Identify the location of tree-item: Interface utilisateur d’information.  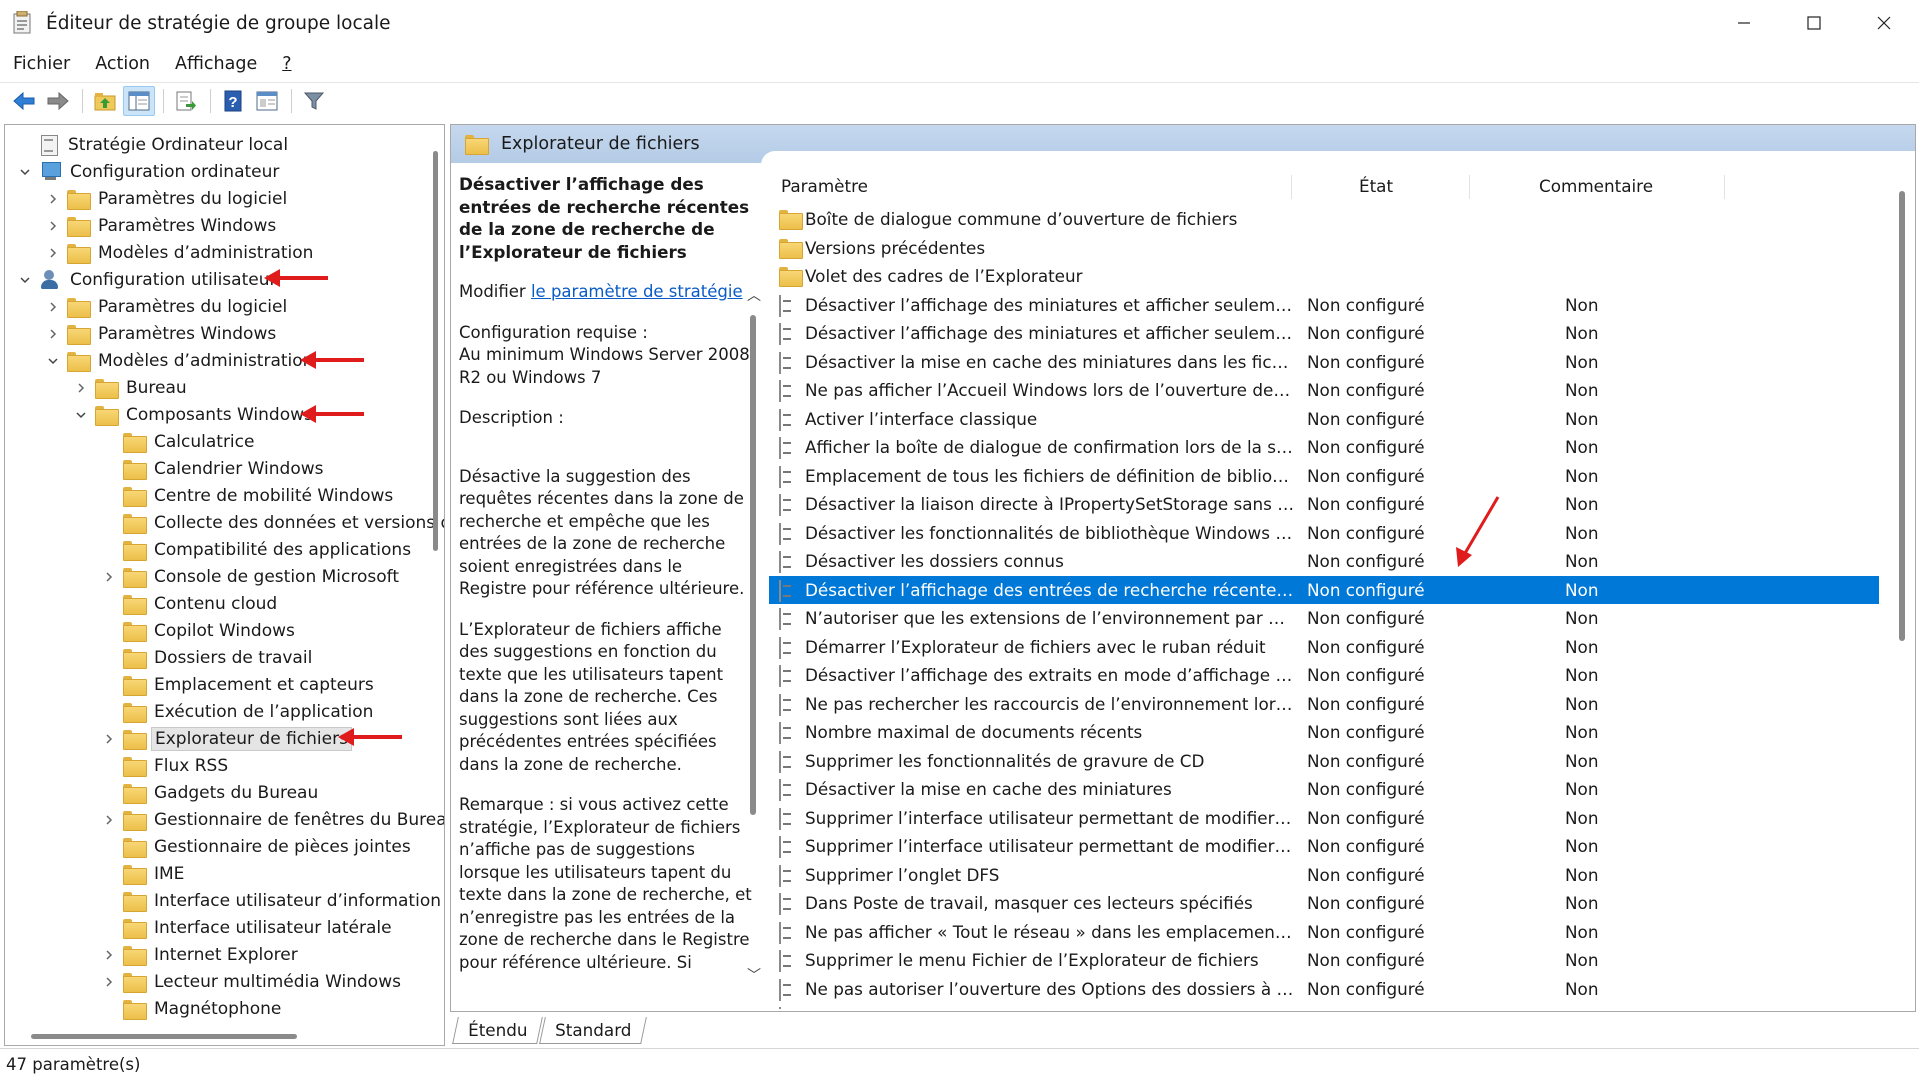
(271, 900).